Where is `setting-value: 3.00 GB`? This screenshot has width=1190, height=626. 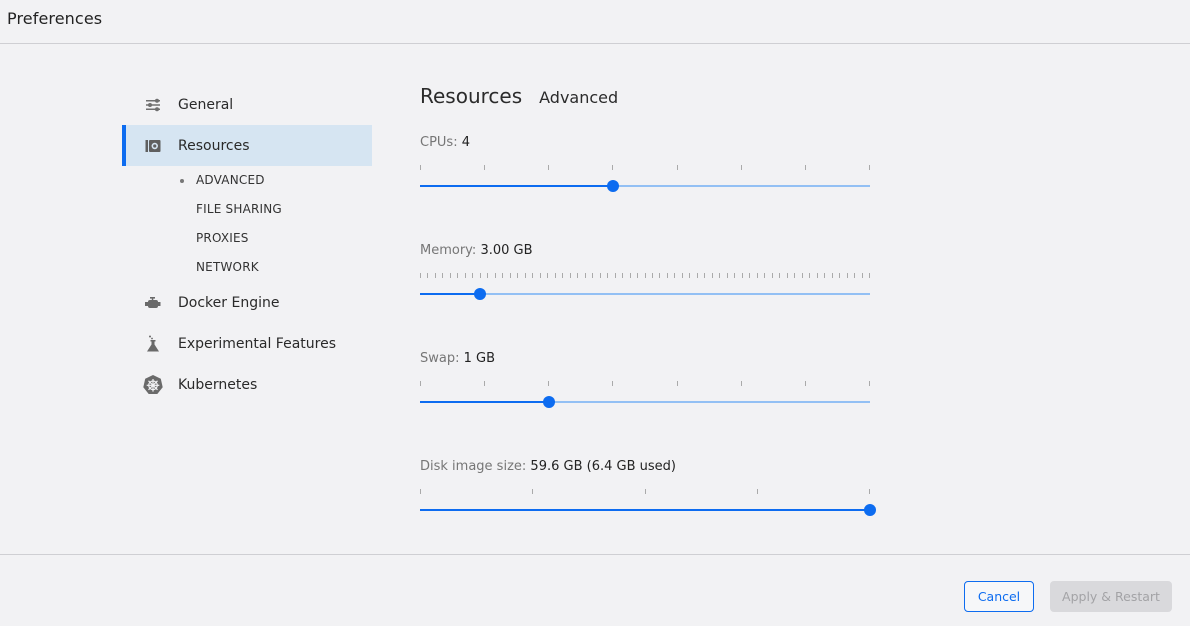
setting-value: 3.00 GB is located at coordinates (506, 250).